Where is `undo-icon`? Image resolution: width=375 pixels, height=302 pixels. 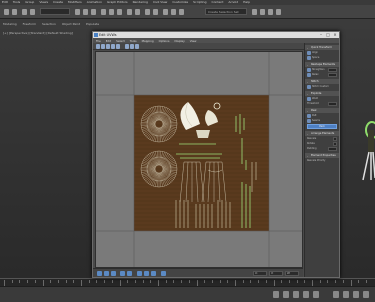 undo-icon is located at coordinates (6, 12).